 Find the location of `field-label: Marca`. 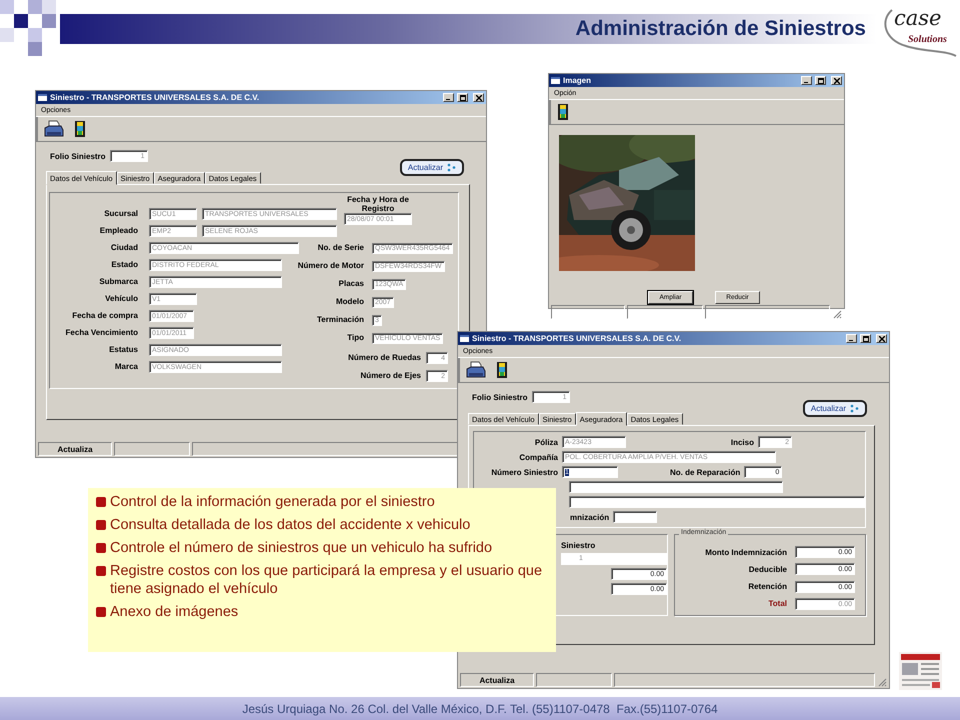

field-label: Marca is located at coordinates (126, 366).